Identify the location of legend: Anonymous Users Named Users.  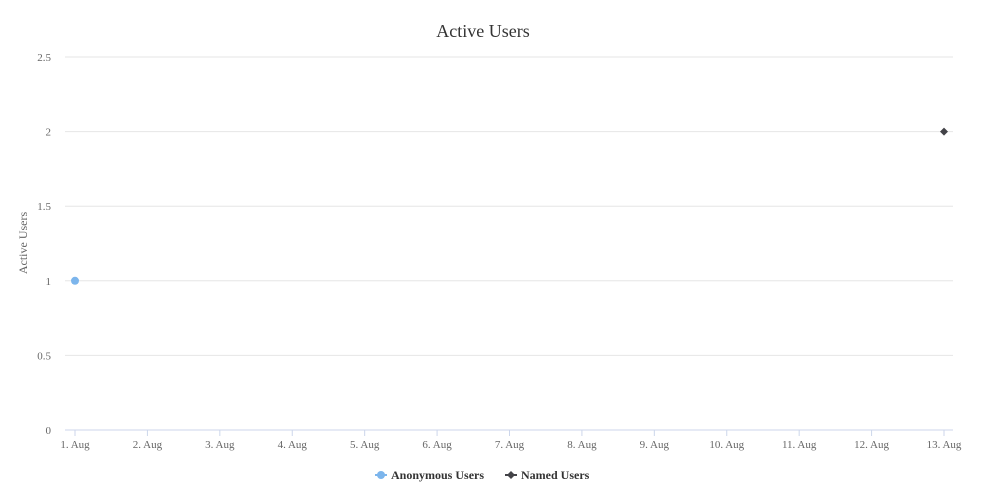
(482, 475).